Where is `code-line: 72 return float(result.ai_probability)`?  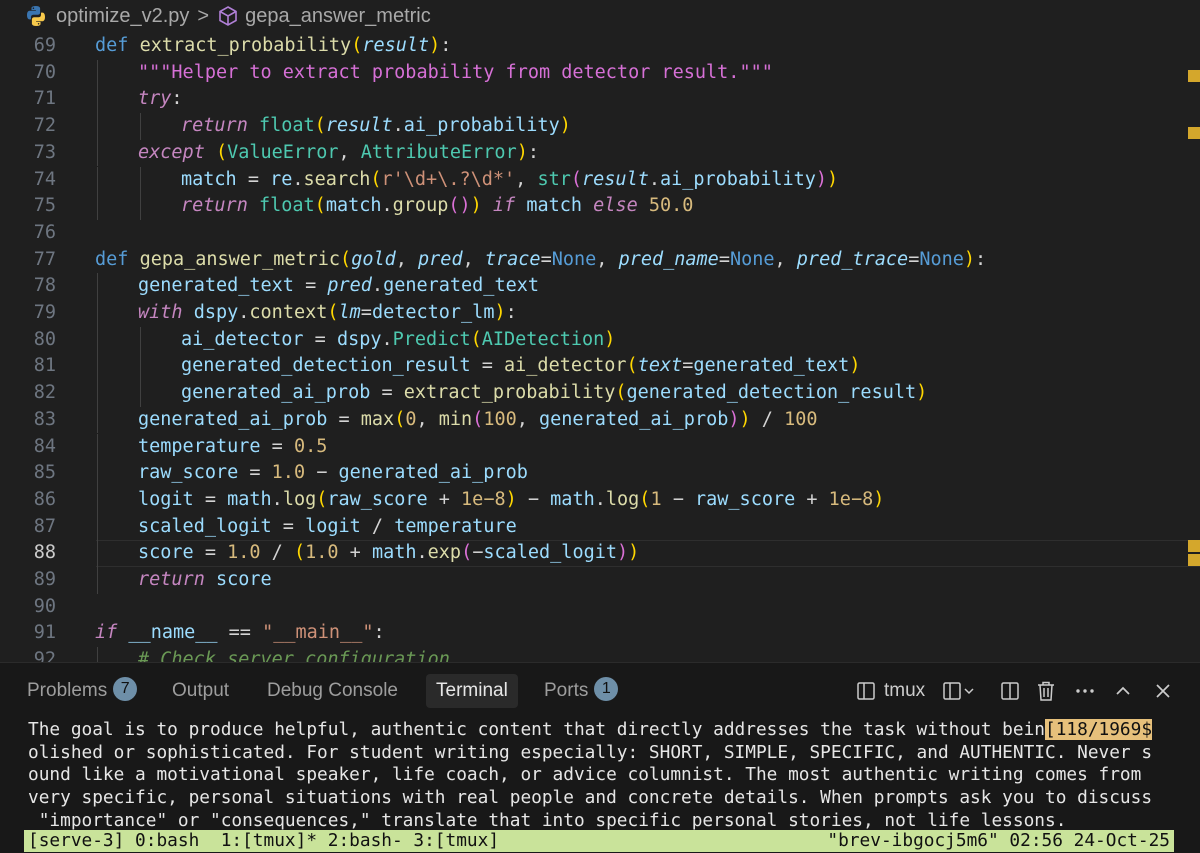
code-line: 72 return float(result.ai_probability) is located at coordinates (600, 126).